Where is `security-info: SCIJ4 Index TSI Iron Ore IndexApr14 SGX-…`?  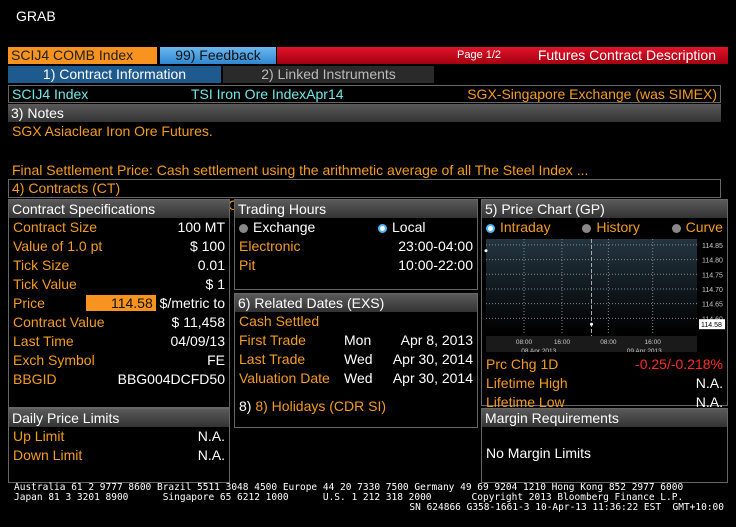 security-info: SCIJ4 Index TSI Iron Ore IndexApr14 SGX-… is located at coordinates (364, 94).